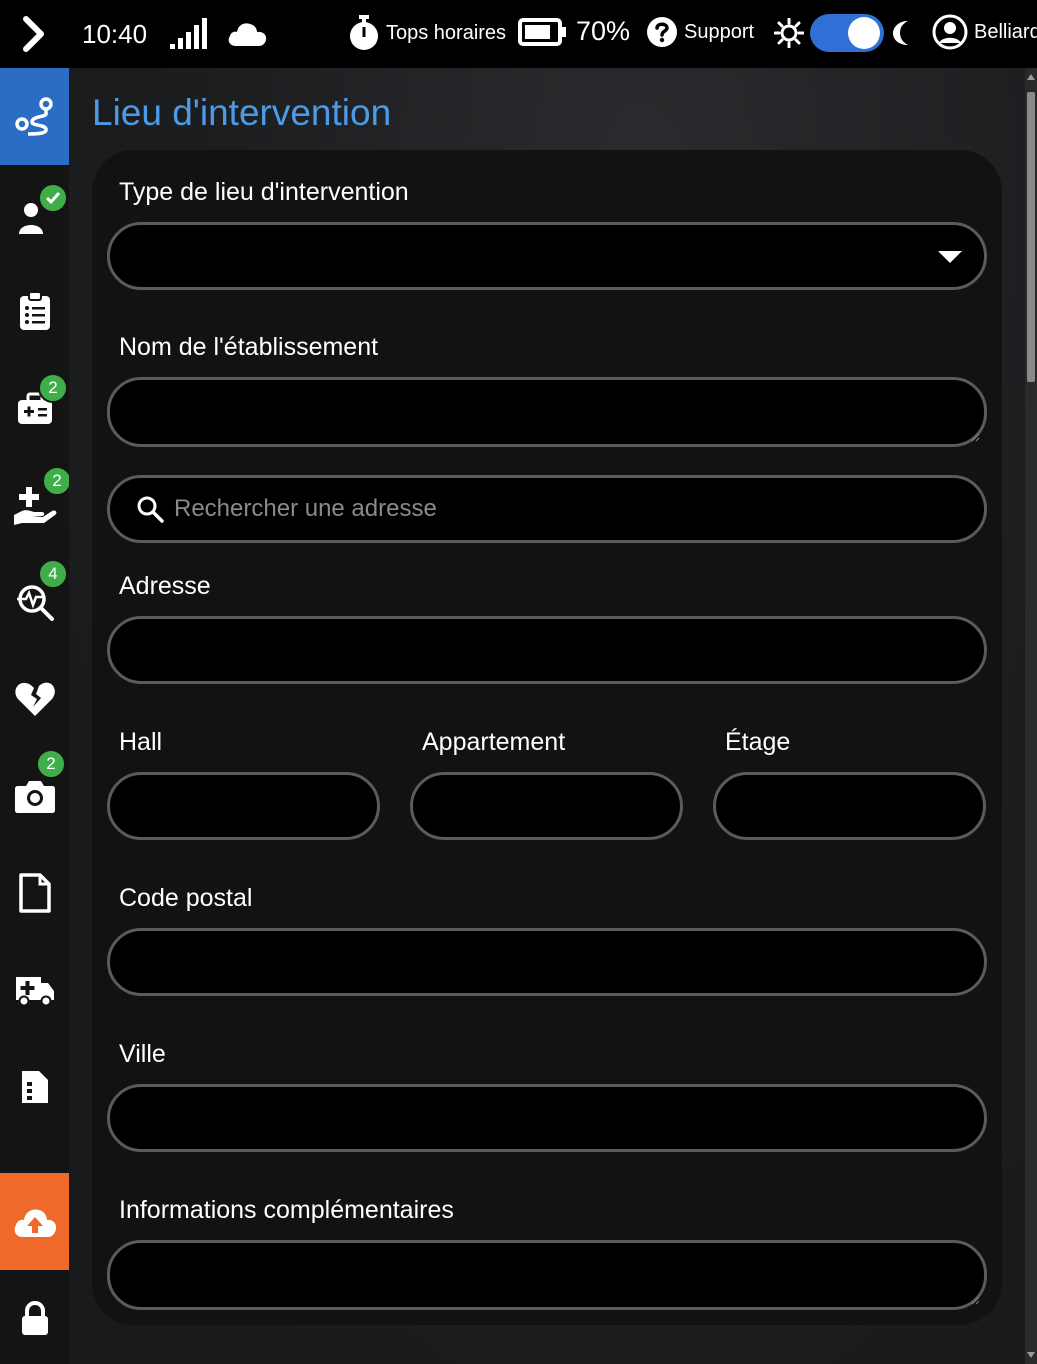 The image size is (1037, 1364). What do you see at coordinates (719, 31) in the screenshot?
I see `support-label: Support` at bounding box center [719, 31].